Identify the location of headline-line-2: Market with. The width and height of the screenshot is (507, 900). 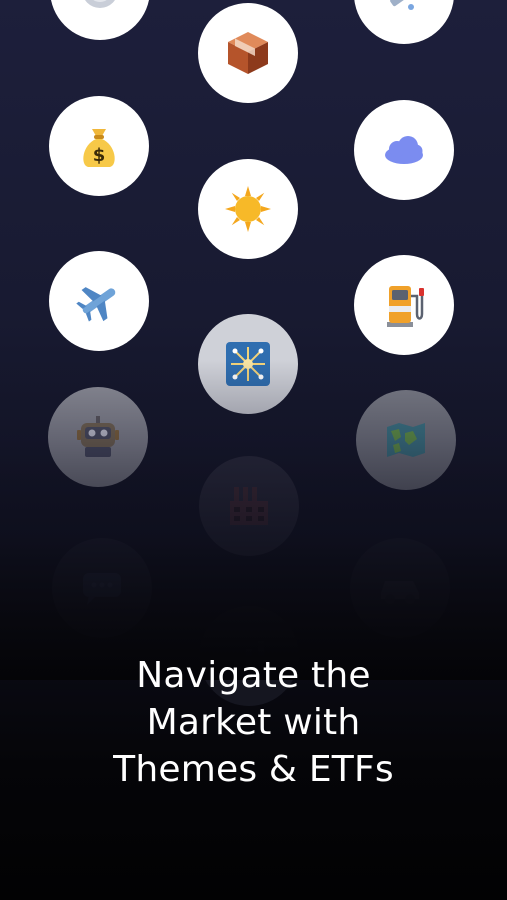
(253, 722).